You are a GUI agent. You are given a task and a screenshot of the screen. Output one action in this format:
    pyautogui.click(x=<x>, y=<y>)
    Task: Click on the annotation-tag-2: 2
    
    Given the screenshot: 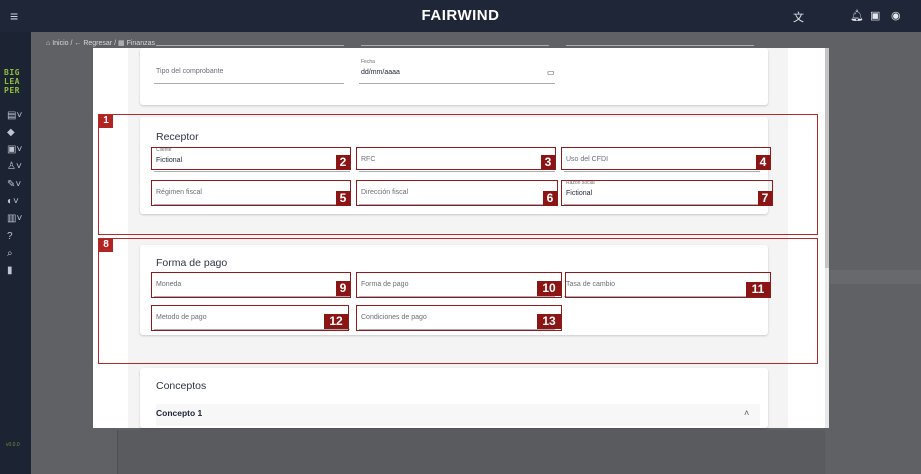 What is the action you would take?
    pyautogui.click(x=343, y=162)
    